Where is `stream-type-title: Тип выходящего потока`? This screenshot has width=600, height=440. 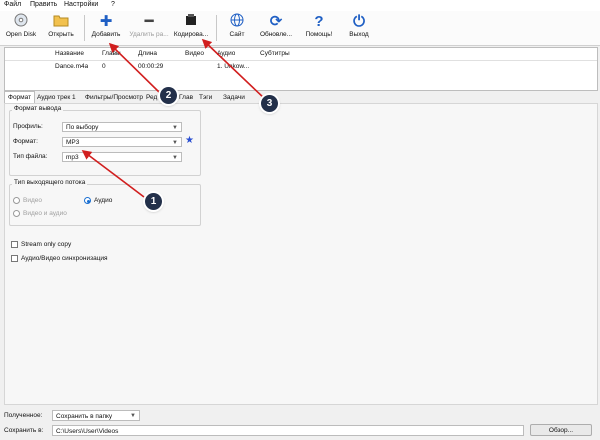 stream-type-title: Тип выходящего потока is located at coordinates (50, 182).